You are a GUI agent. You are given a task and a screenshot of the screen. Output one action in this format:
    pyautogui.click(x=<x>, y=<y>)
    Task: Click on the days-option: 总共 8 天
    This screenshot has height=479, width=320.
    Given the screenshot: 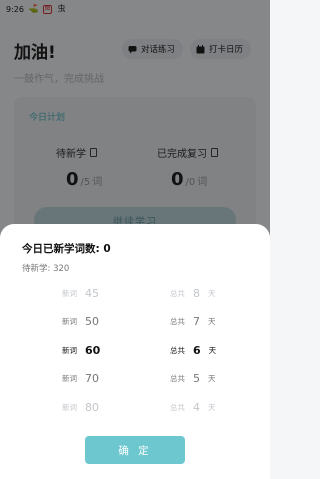 What is the action you would take?
    pyautogui.click(x=193, y=293)
    